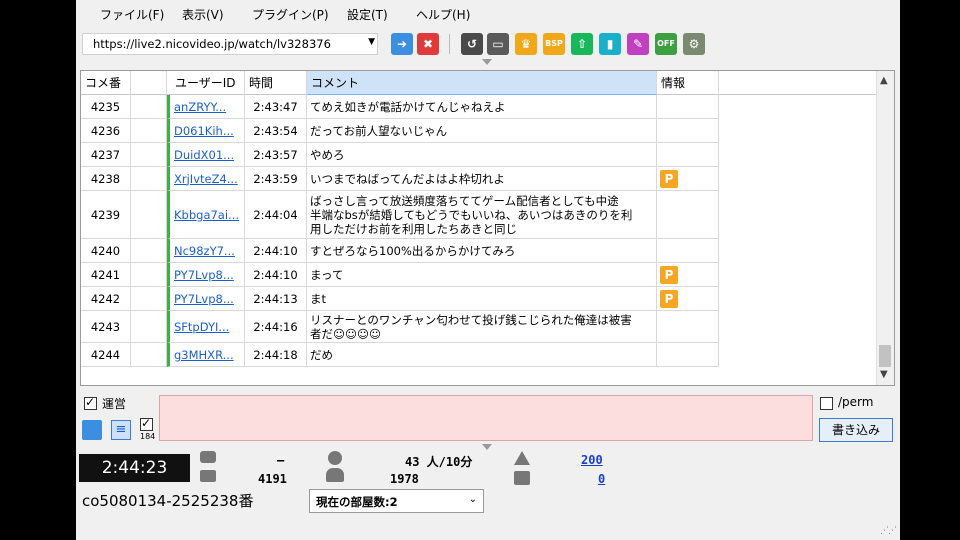  I want to click on row-comment-line: まt, so click(318, 298).